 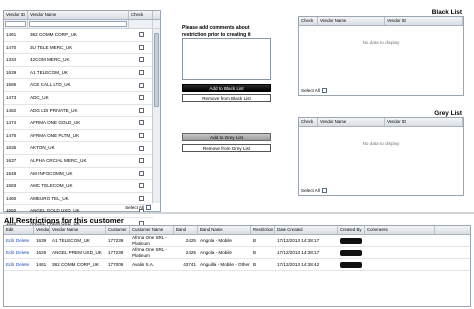 What do you see at coordinates (116, 240) in the screenshot?
I see `r-customer-cell: 177239` at bounding box center [116, 240].